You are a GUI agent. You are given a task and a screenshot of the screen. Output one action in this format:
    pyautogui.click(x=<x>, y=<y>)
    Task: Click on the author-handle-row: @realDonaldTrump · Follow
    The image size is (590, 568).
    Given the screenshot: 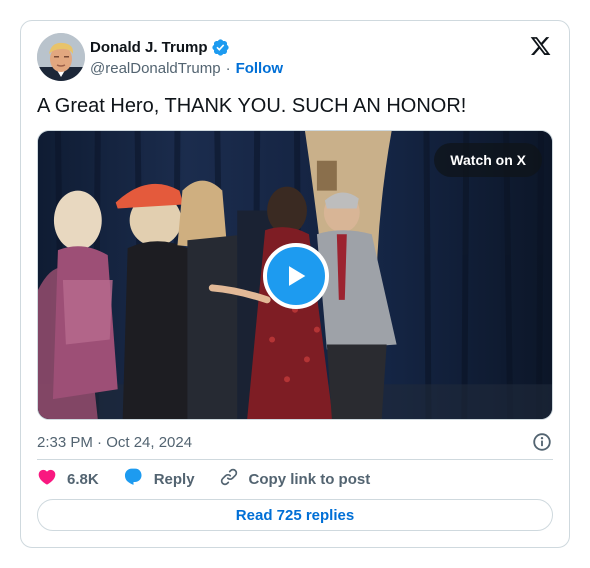 What is the action you would take?
    pyautogui.click(x=186, y=68)
    